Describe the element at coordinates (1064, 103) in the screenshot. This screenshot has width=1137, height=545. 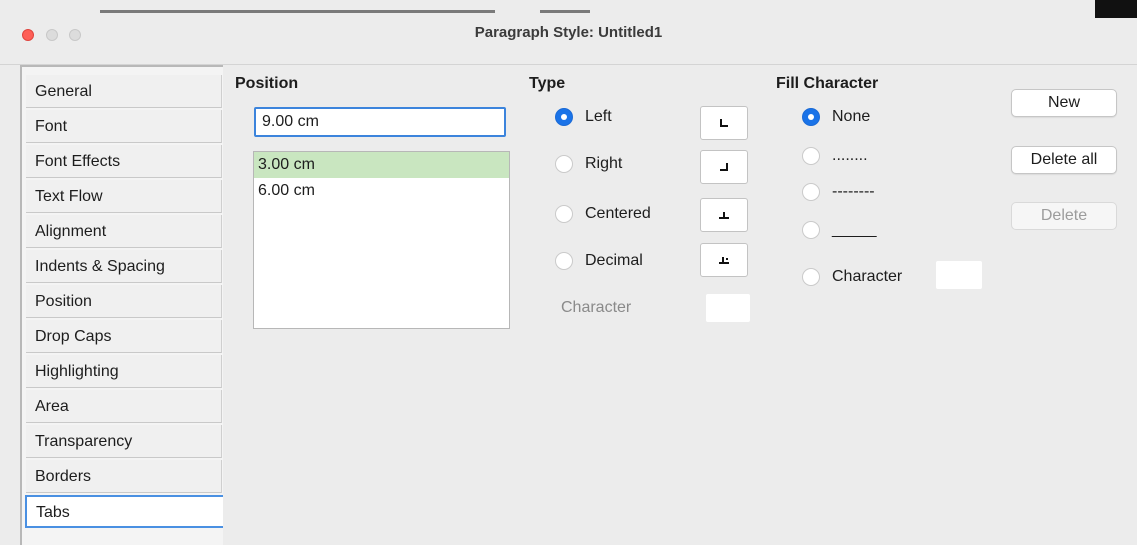
I see `new-button: New` at that location.